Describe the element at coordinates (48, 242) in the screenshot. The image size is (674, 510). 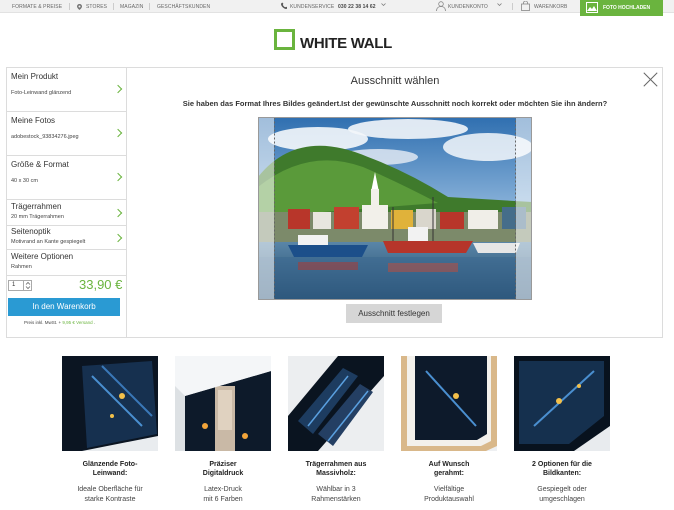
I see `sidebar-item-value: Motivrand an Kante gespiegelt` at that location.